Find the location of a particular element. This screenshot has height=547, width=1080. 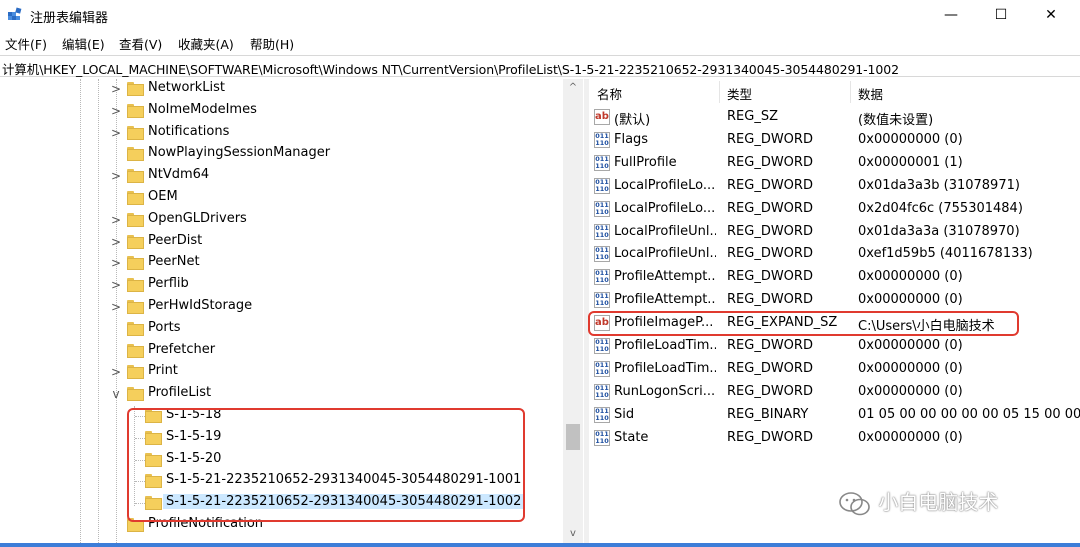

maximize-button: ☐ is located at coordinates (1001, 15).